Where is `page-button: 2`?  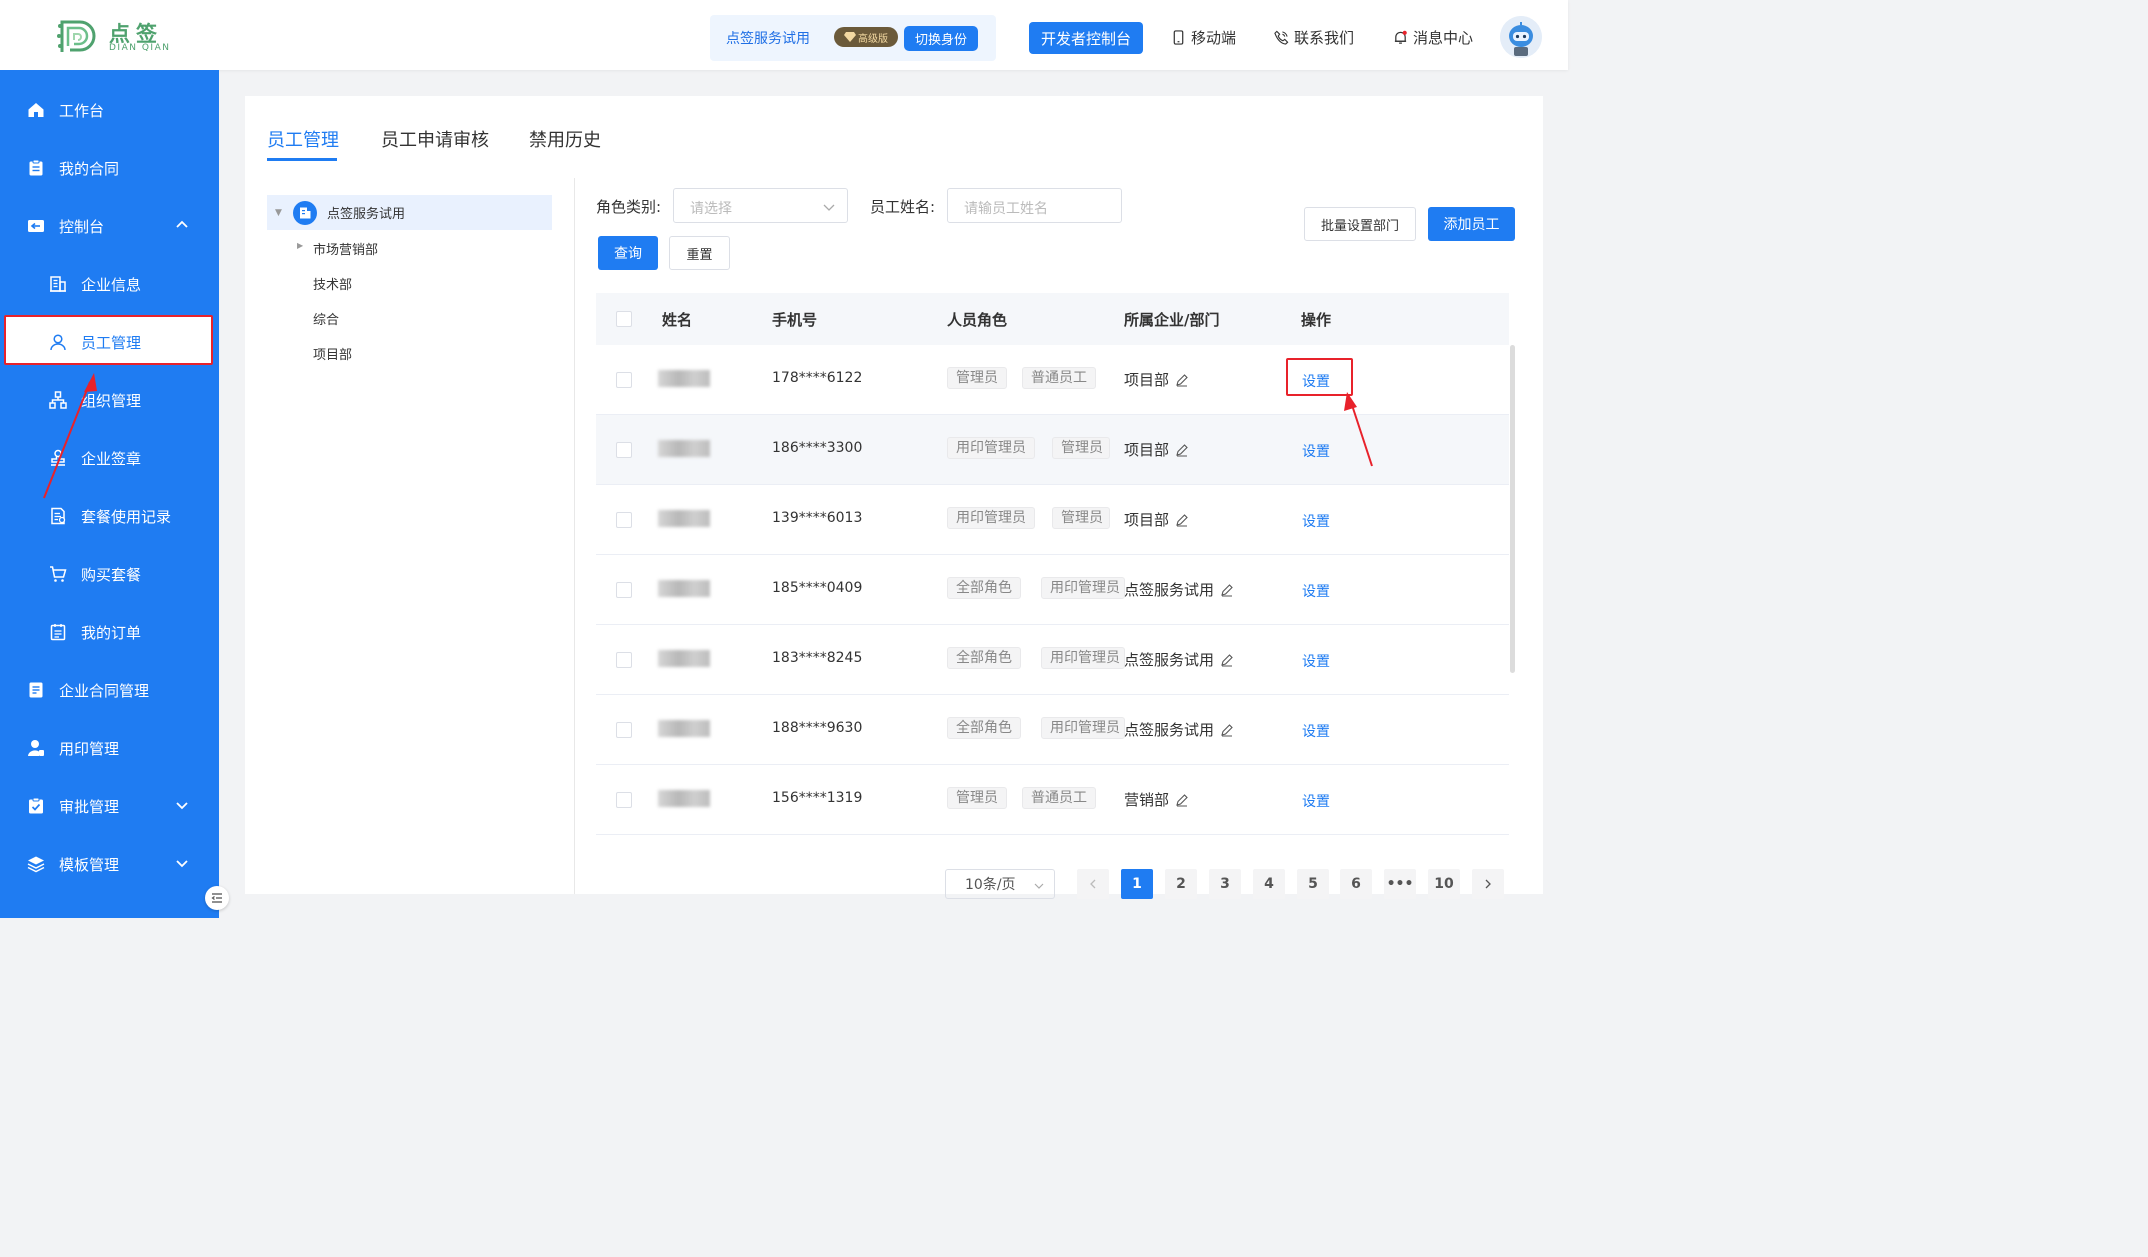 page-button: 2 is located at coordinates (1181, 884).